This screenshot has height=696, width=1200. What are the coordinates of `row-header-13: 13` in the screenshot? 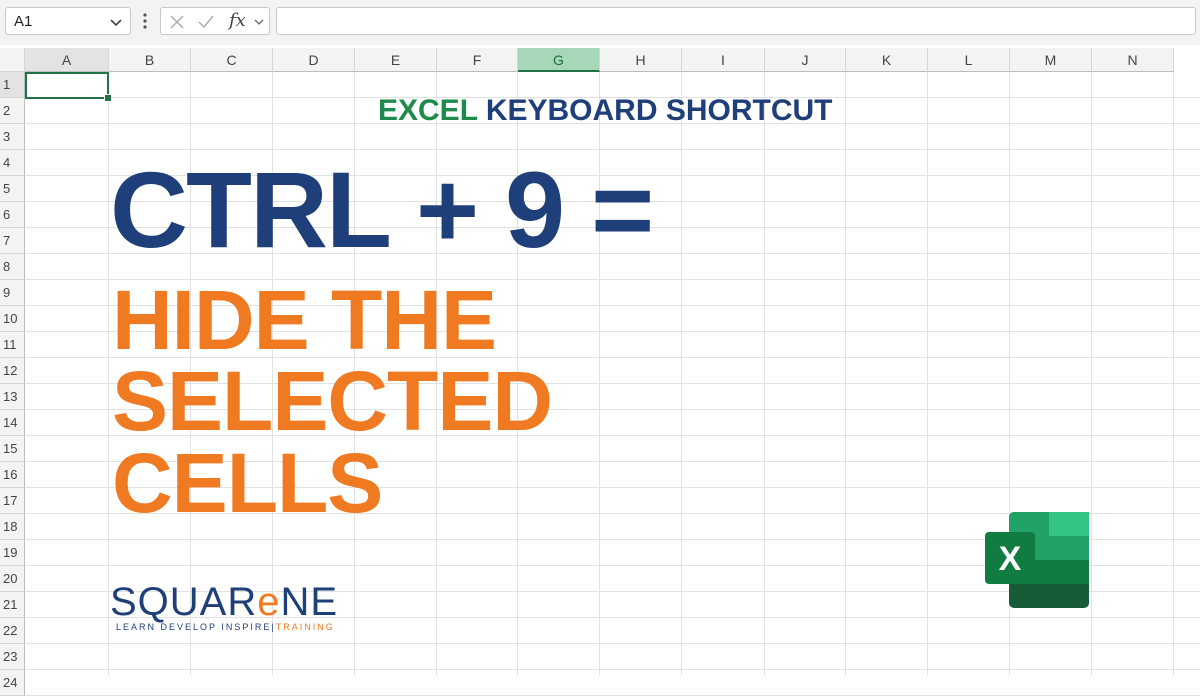 It's located at (12, 397).